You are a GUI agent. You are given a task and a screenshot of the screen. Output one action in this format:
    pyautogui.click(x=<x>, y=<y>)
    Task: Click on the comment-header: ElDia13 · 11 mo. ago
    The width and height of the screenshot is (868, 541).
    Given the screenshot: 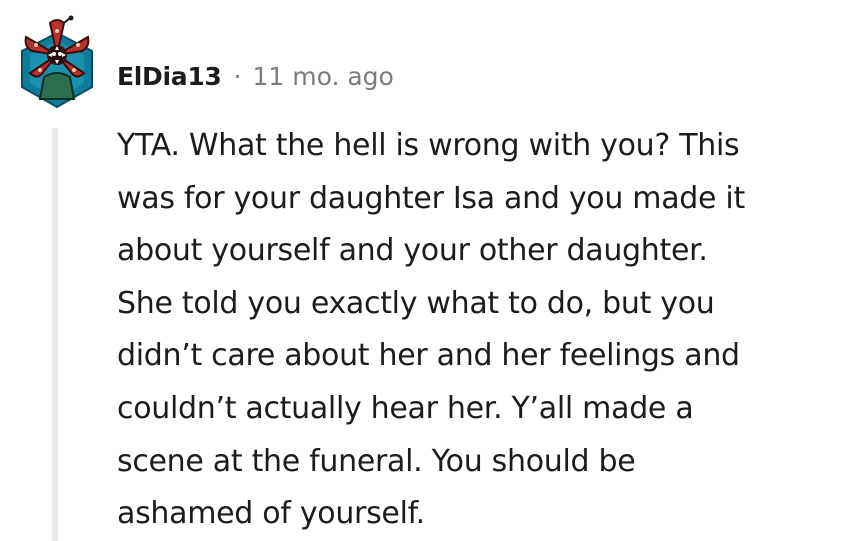 What is the action you would take?
    pyautogui.click(x=255, y=76)
    